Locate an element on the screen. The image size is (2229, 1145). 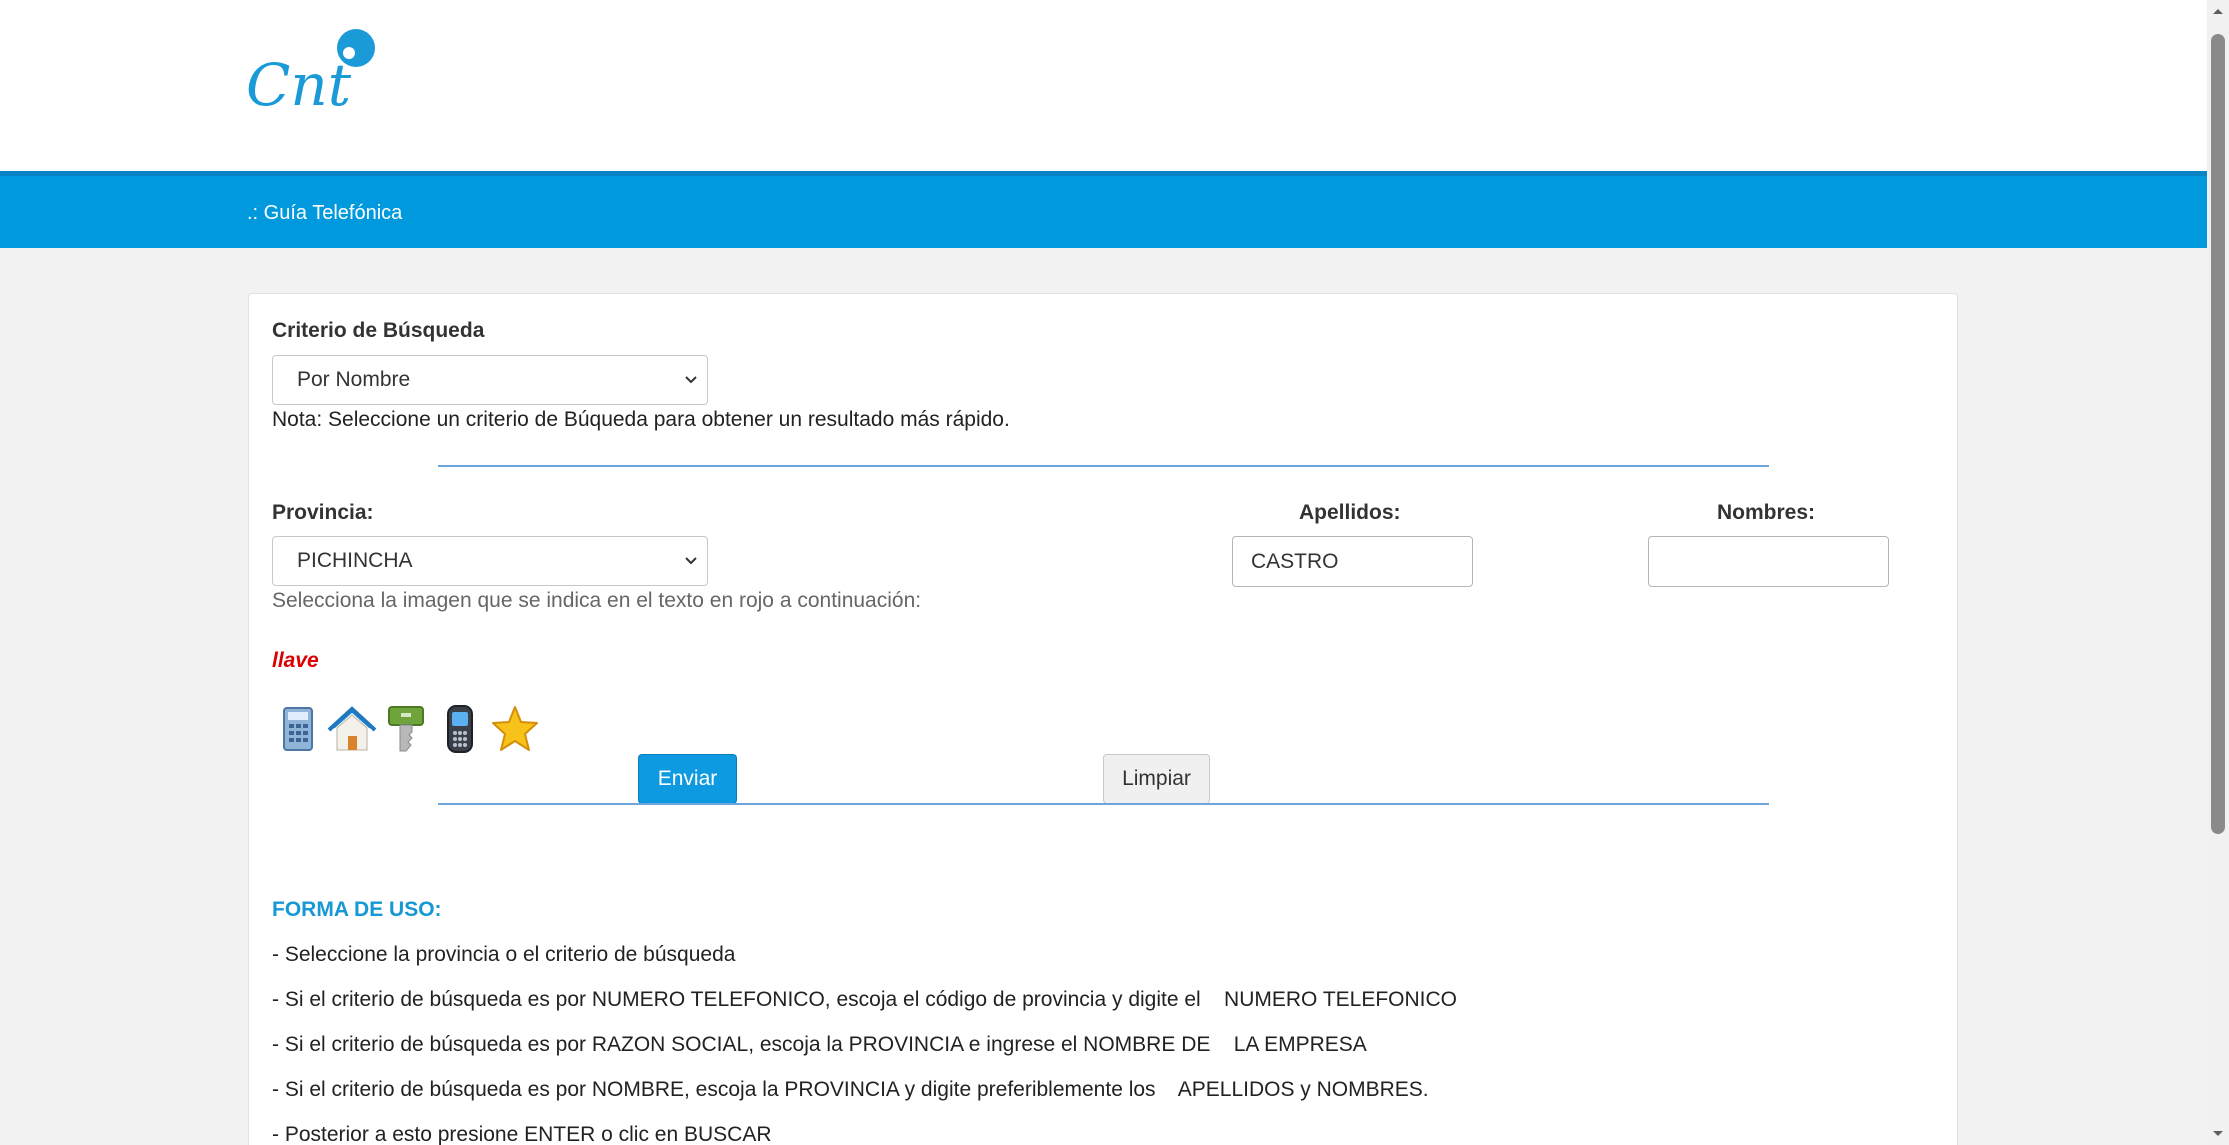
top-header: Cnt is located at coordinates (1103, 85).